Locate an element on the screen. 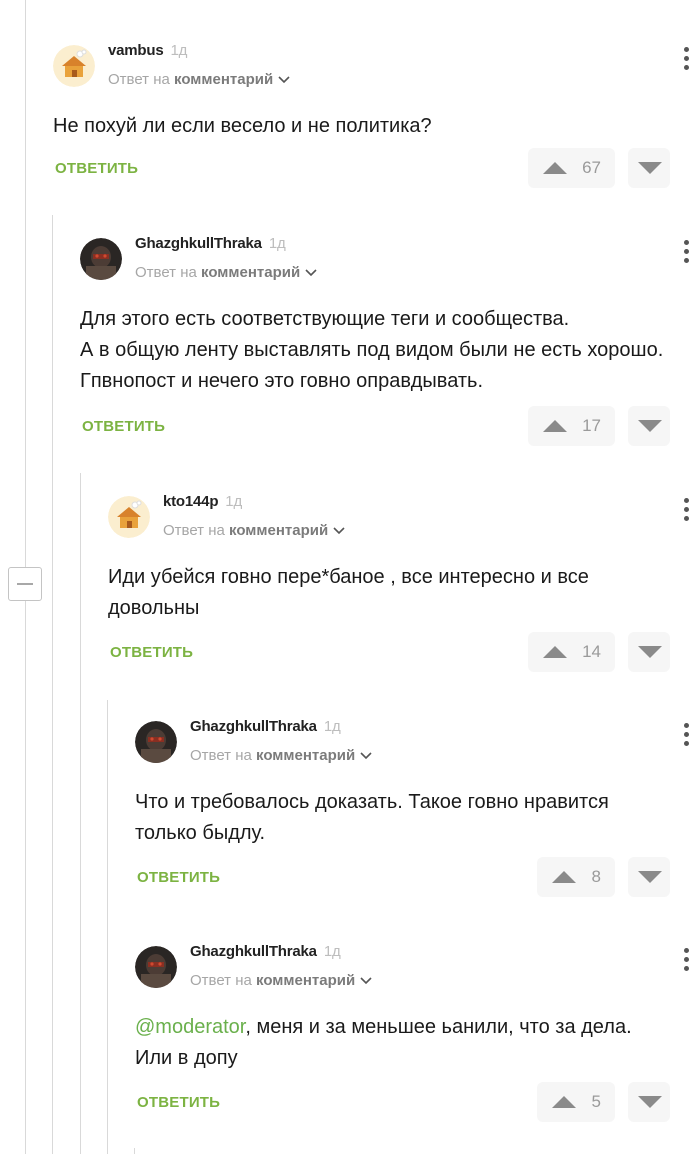 The width and height of the screenshot is (700, 1154). upvote-button: 17 is located at coordinates (571, 426).